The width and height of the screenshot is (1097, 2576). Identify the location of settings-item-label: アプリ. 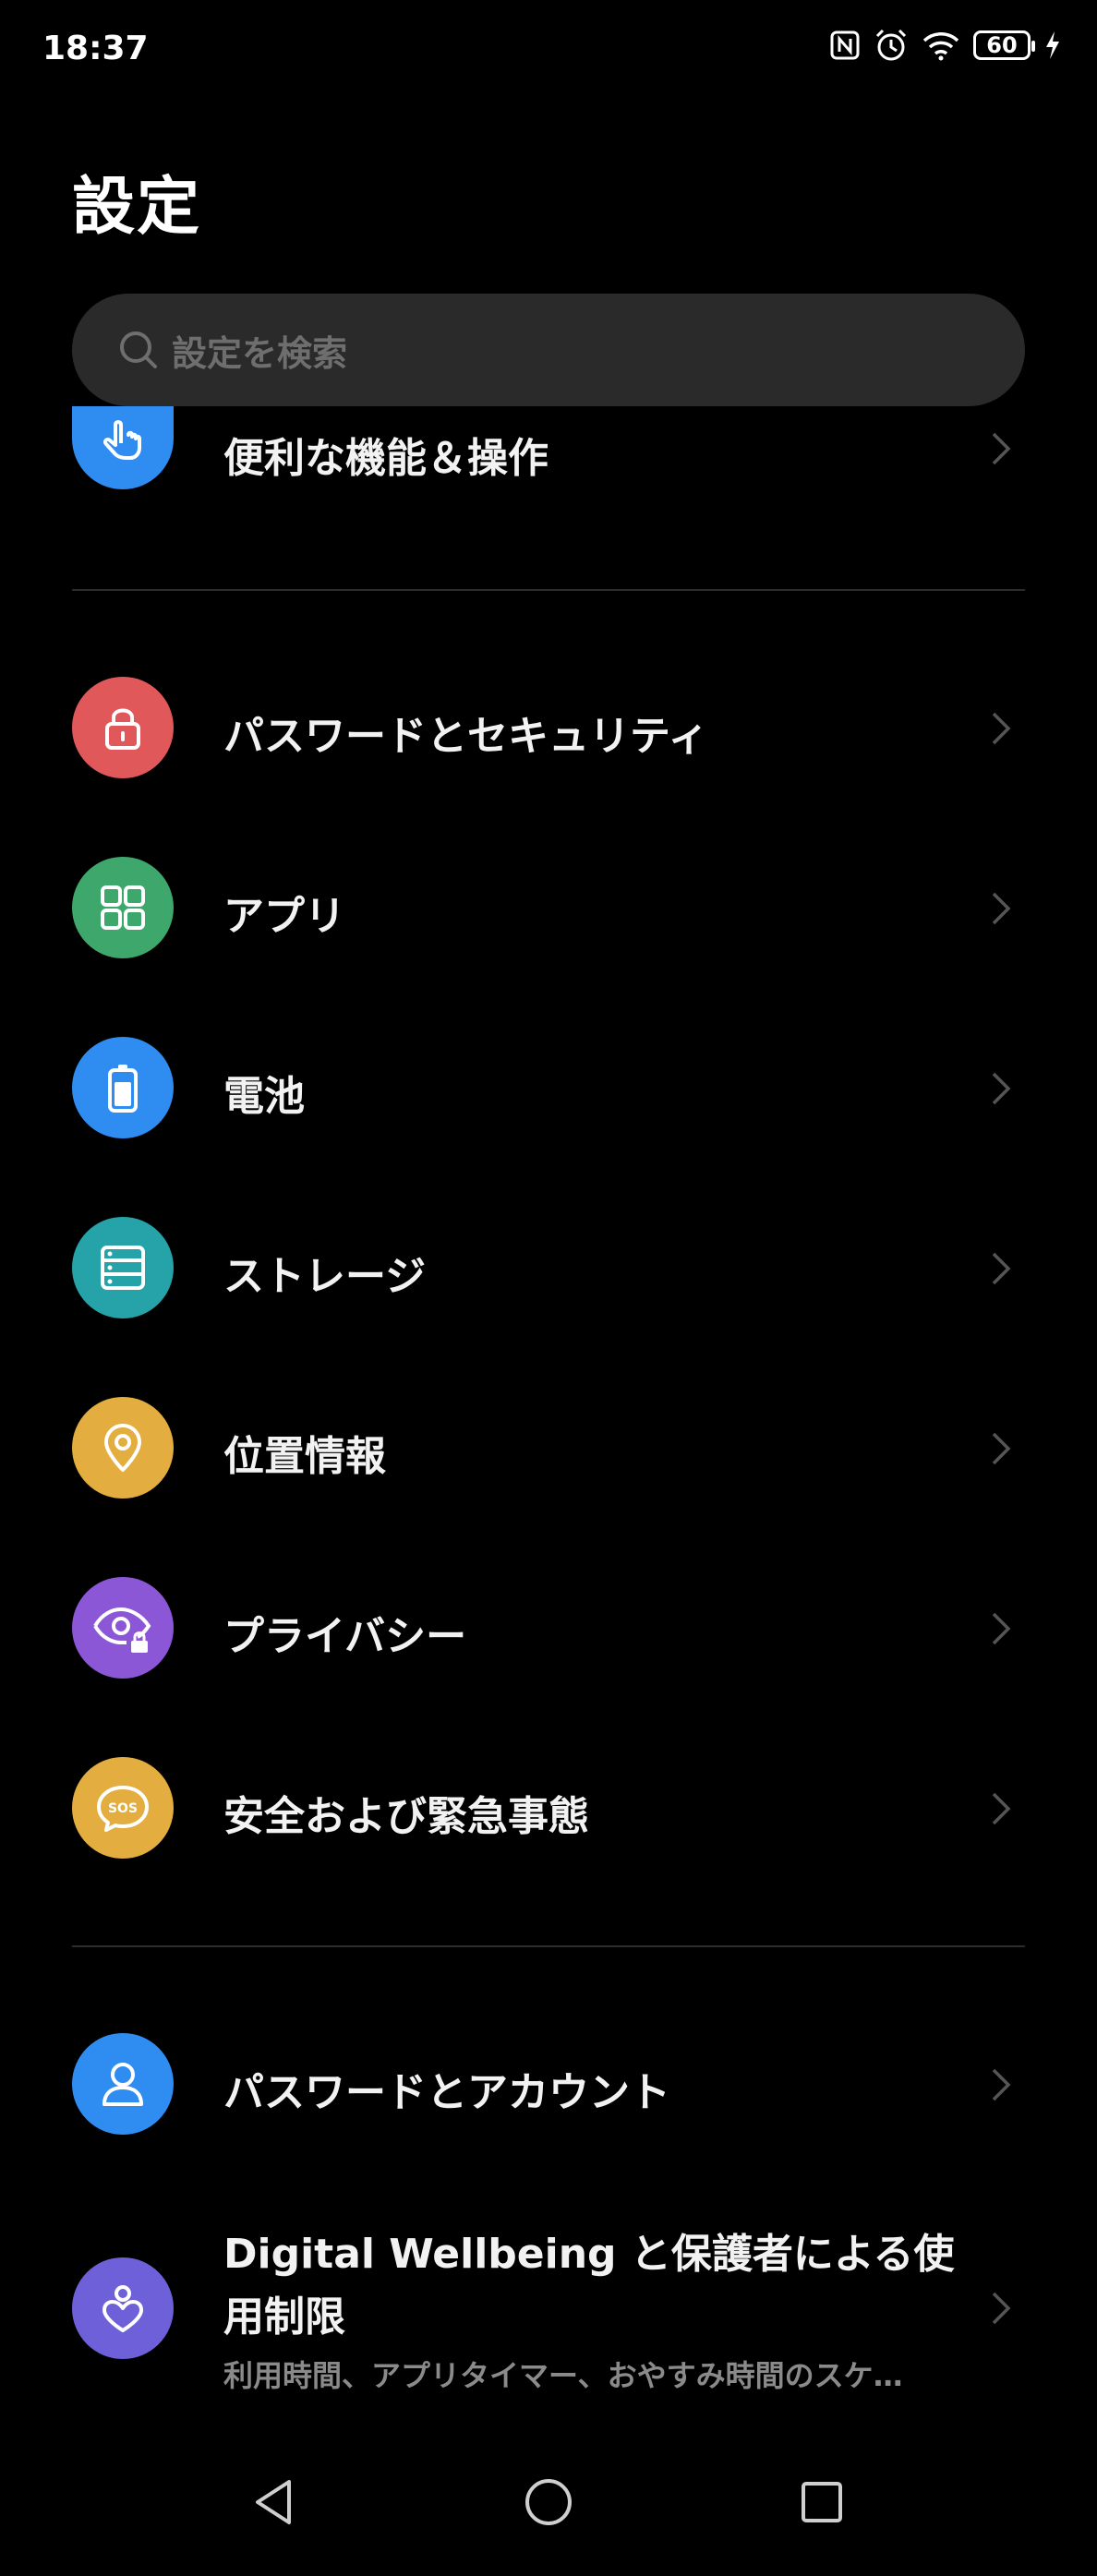
(284, 916).